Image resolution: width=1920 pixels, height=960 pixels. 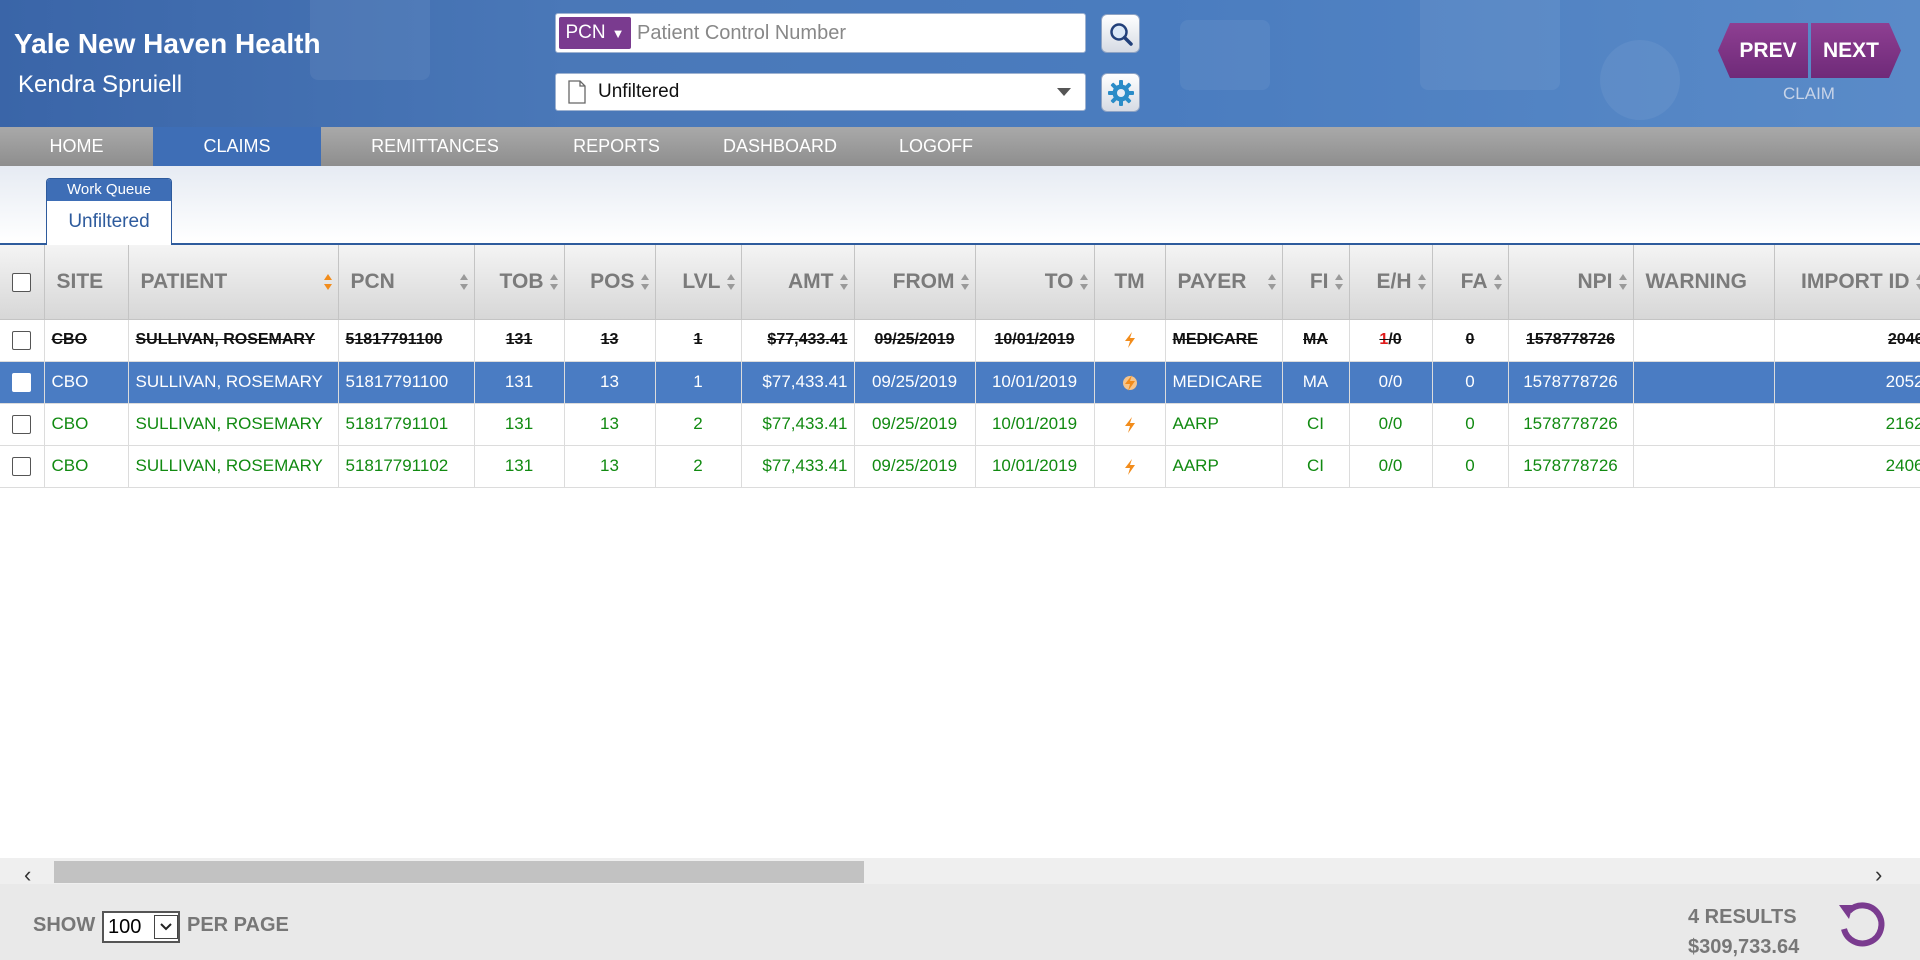 What do you see at coordinates (1862, 924) in the screenshot?
I see `refresh-icon` at bounding box center [1862, 924].